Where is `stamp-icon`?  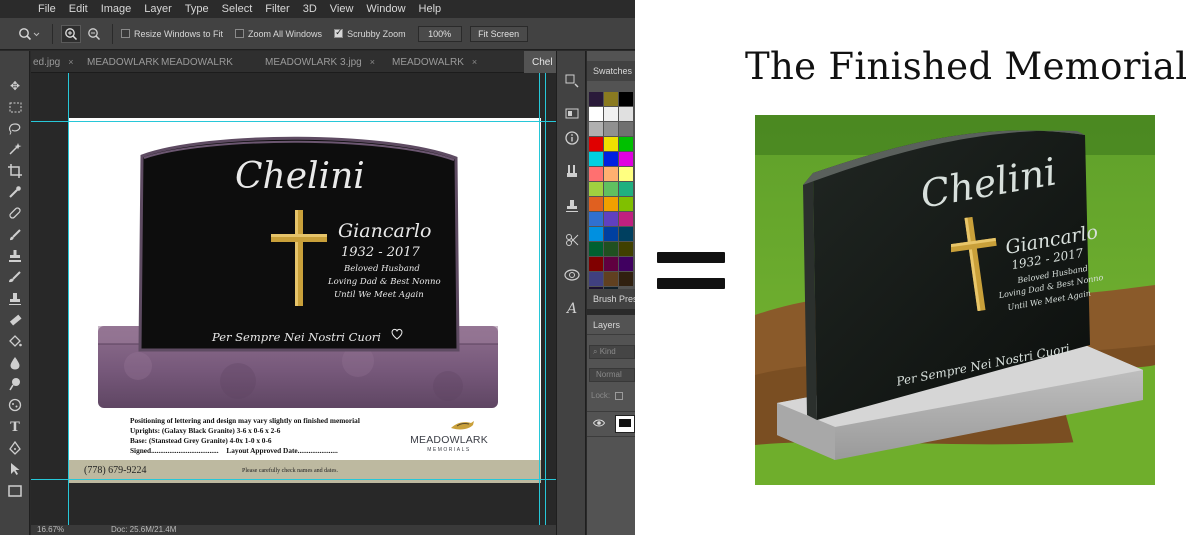
stamp-icon is located at coordinates (15, 299).